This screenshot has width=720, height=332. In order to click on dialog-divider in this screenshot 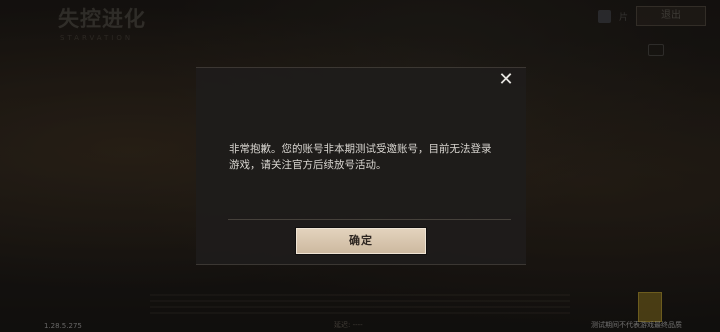, I will do `click(369, 219)`.